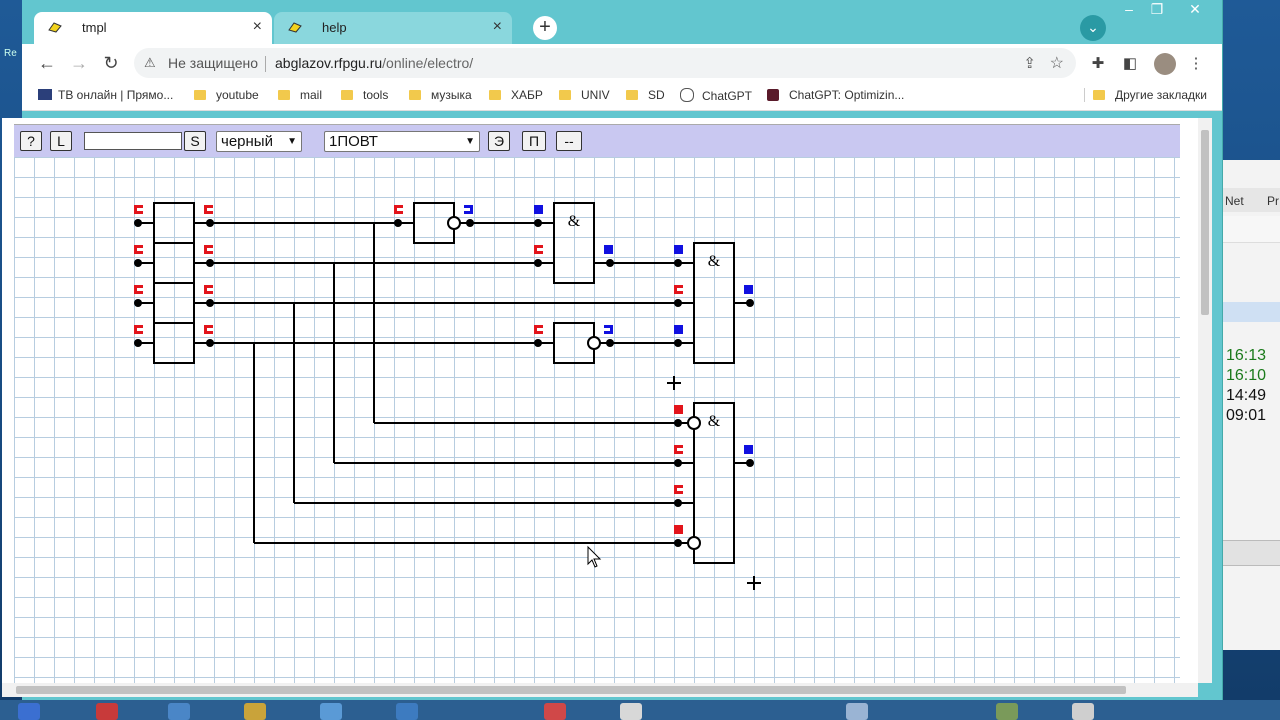 The width and height of the screenshot is (1280, 720). I want to click on extensions-puzzle-icon: ✚, so click(1098, 64).